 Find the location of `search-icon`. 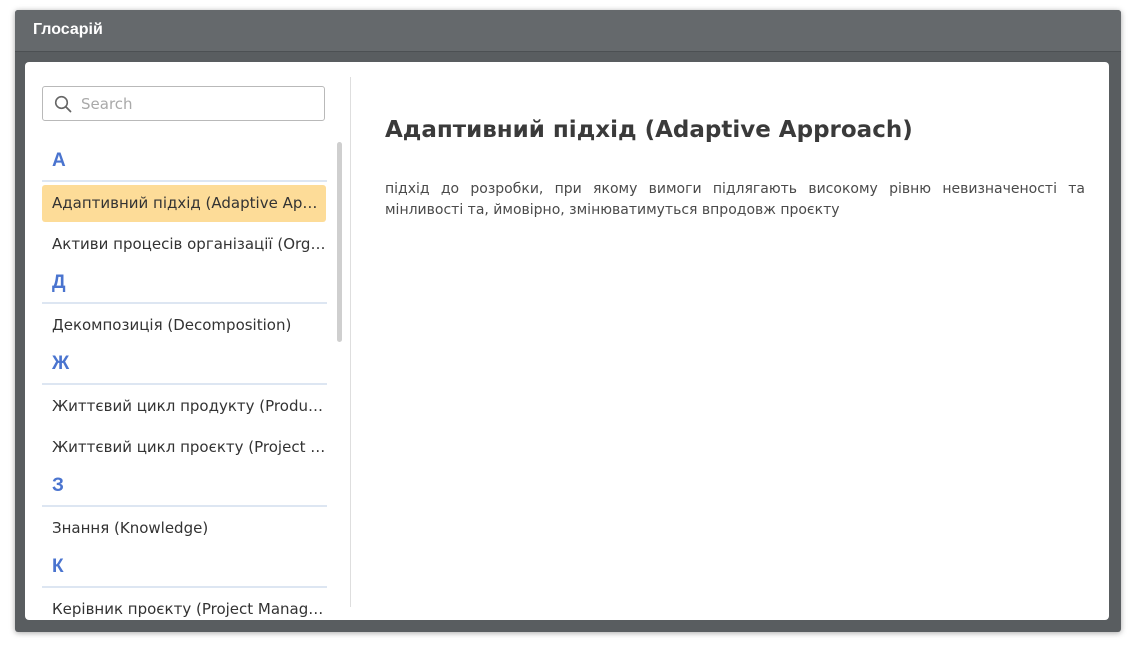

search-icon is located at coordinates (63, 104).